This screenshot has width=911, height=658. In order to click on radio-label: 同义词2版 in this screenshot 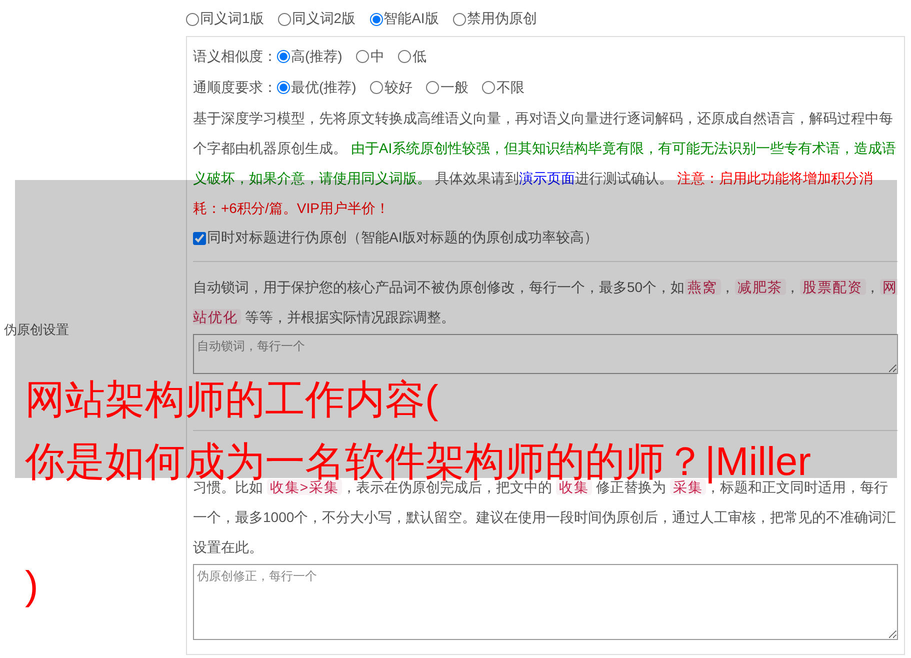, I will do `click(324, 19)`.